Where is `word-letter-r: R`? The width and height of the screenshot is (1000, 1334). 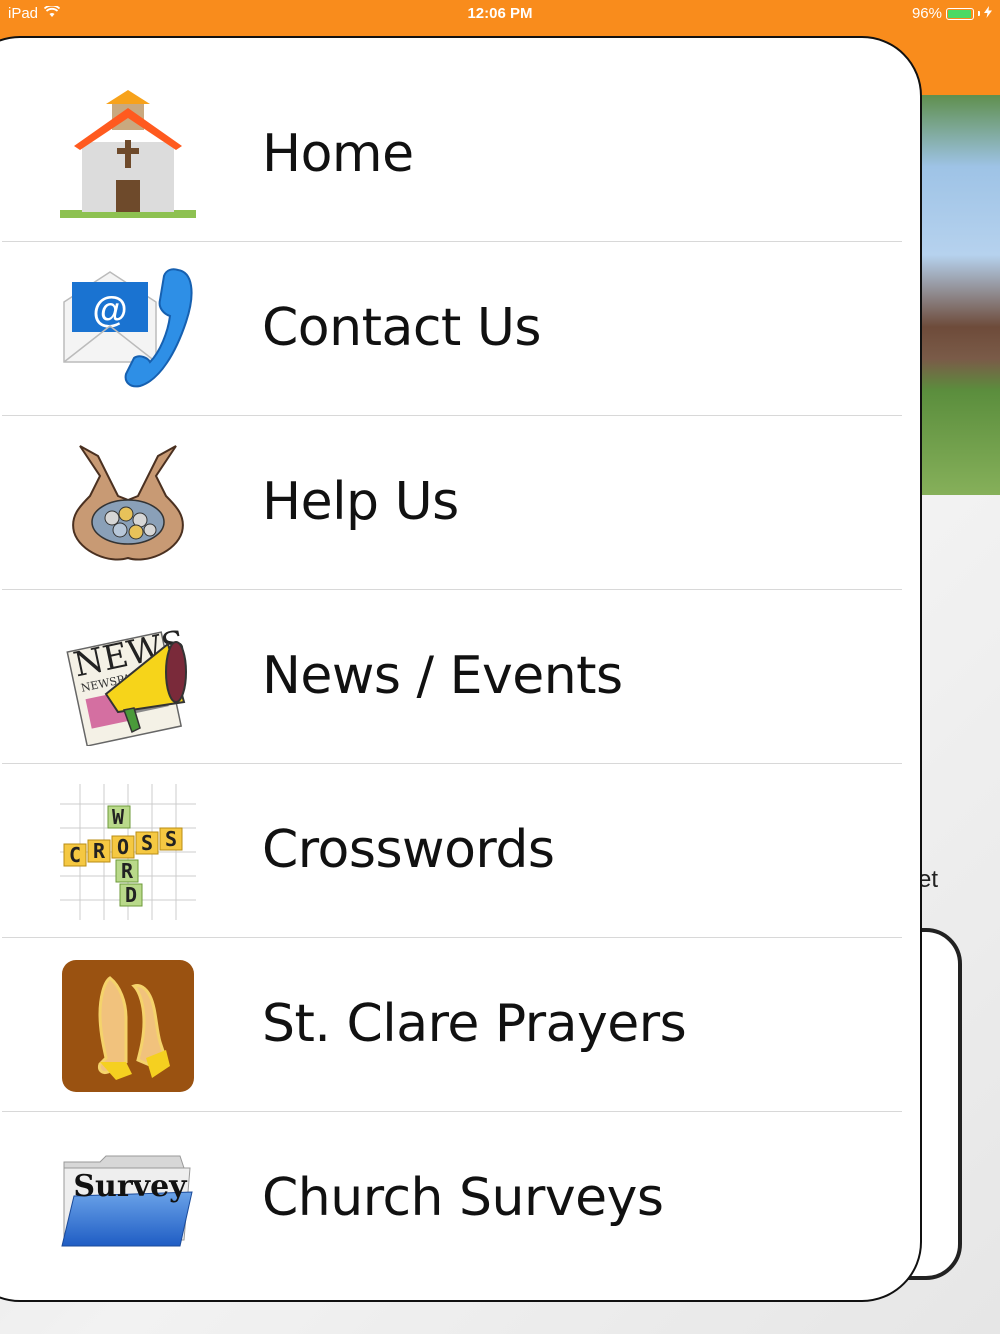 word-letter-r: R is located at coordinates (127, 871).